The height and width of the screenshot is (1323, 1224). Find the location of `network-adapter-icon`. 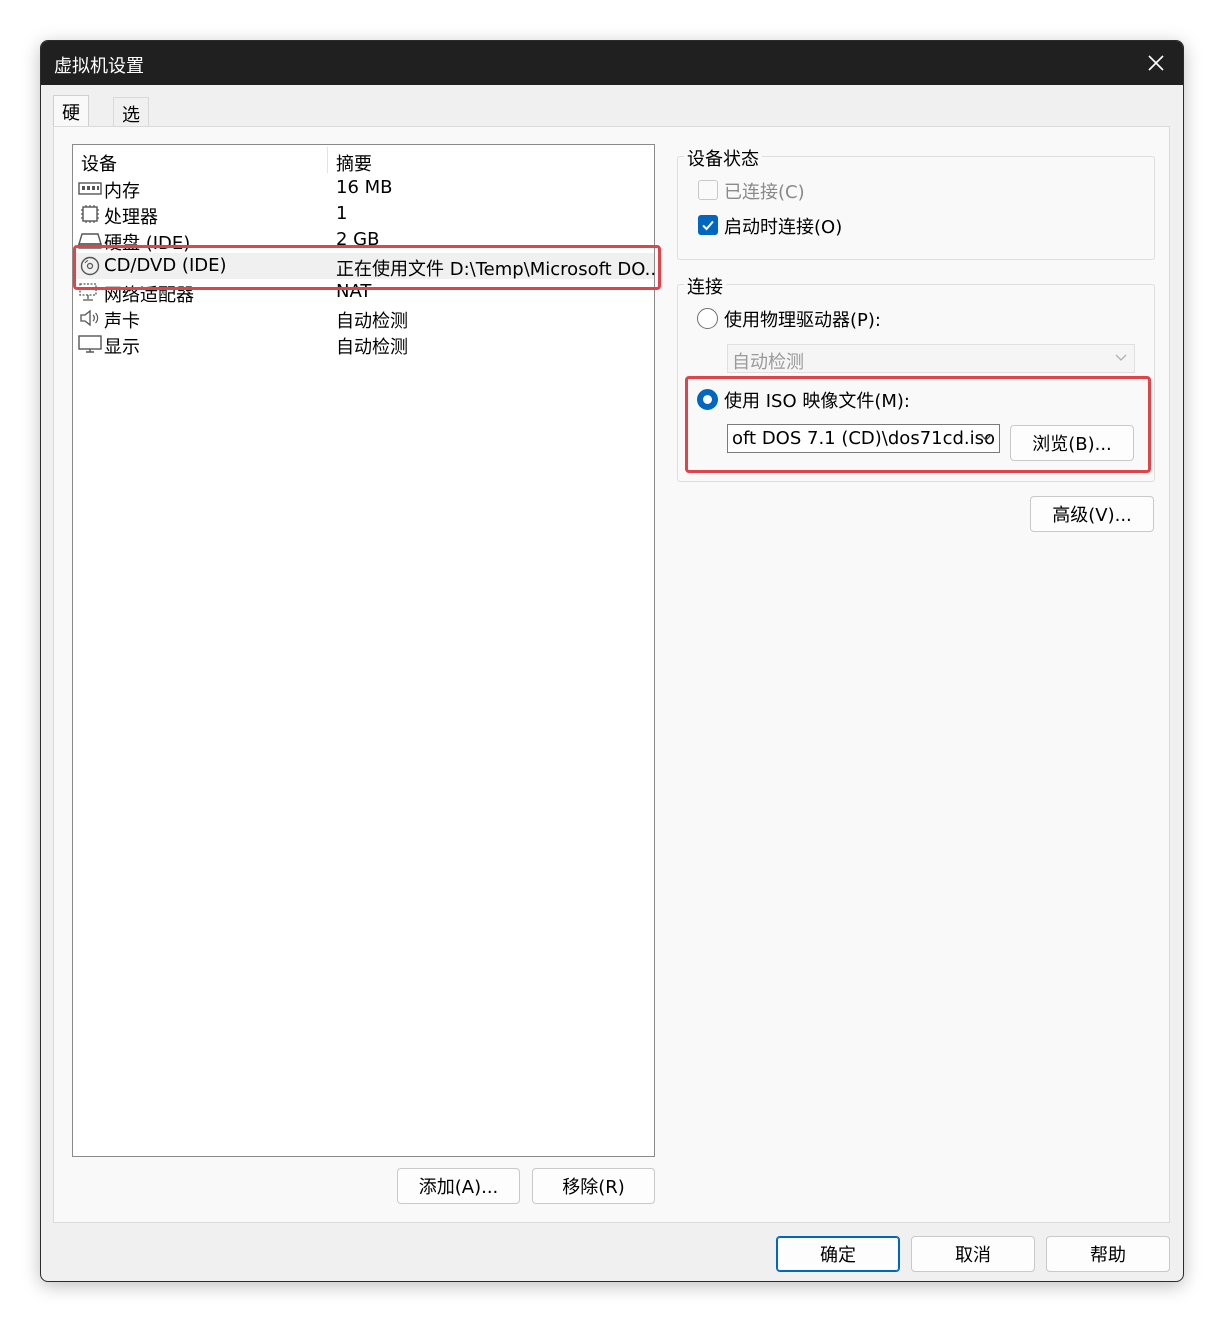

network-adapter-icon is located at coordinates (88, 292).